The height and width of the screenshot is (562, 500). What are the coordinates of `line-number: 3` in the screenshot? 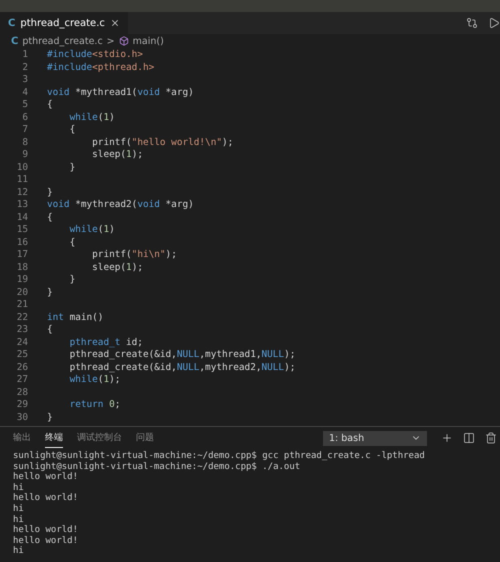 It's located at (24, 80).